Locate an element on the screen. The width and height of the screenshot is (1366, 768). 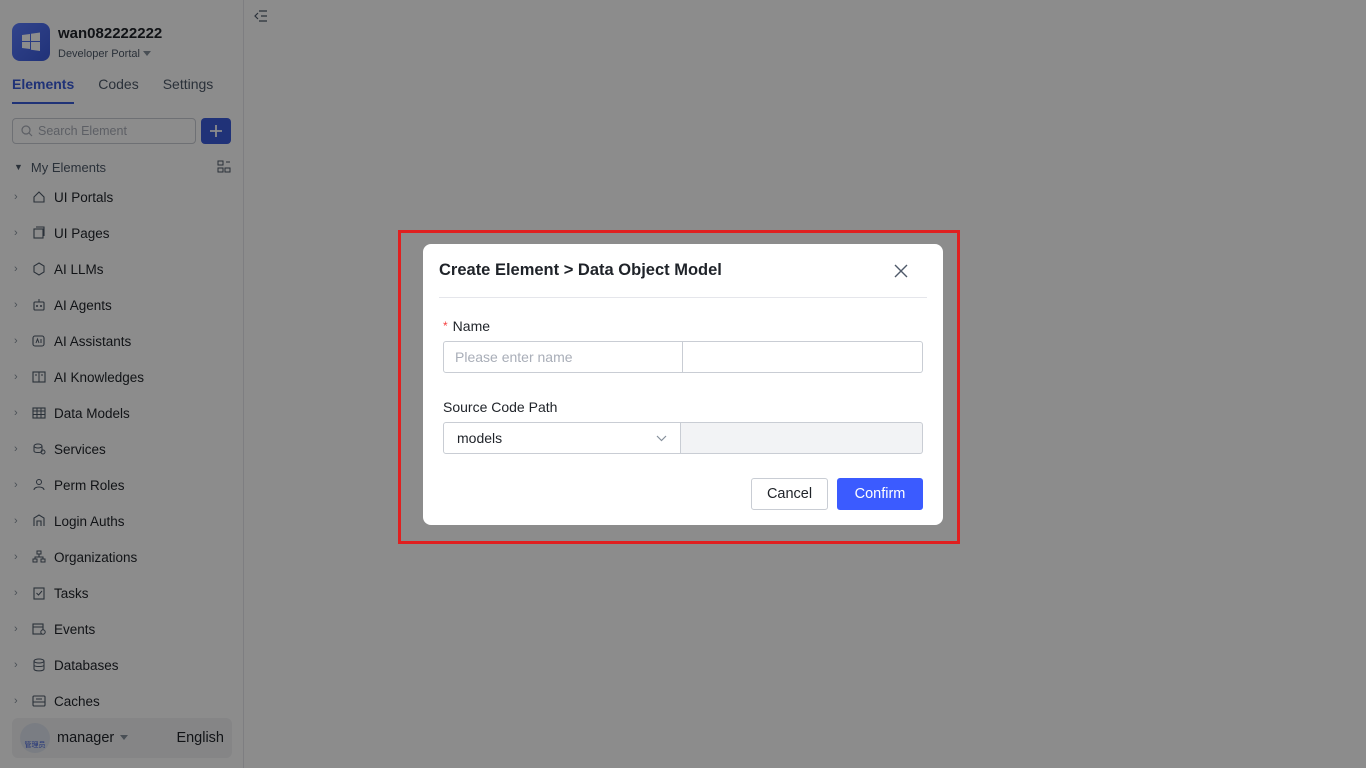
path-select: models is located at coordinates (562, 438).